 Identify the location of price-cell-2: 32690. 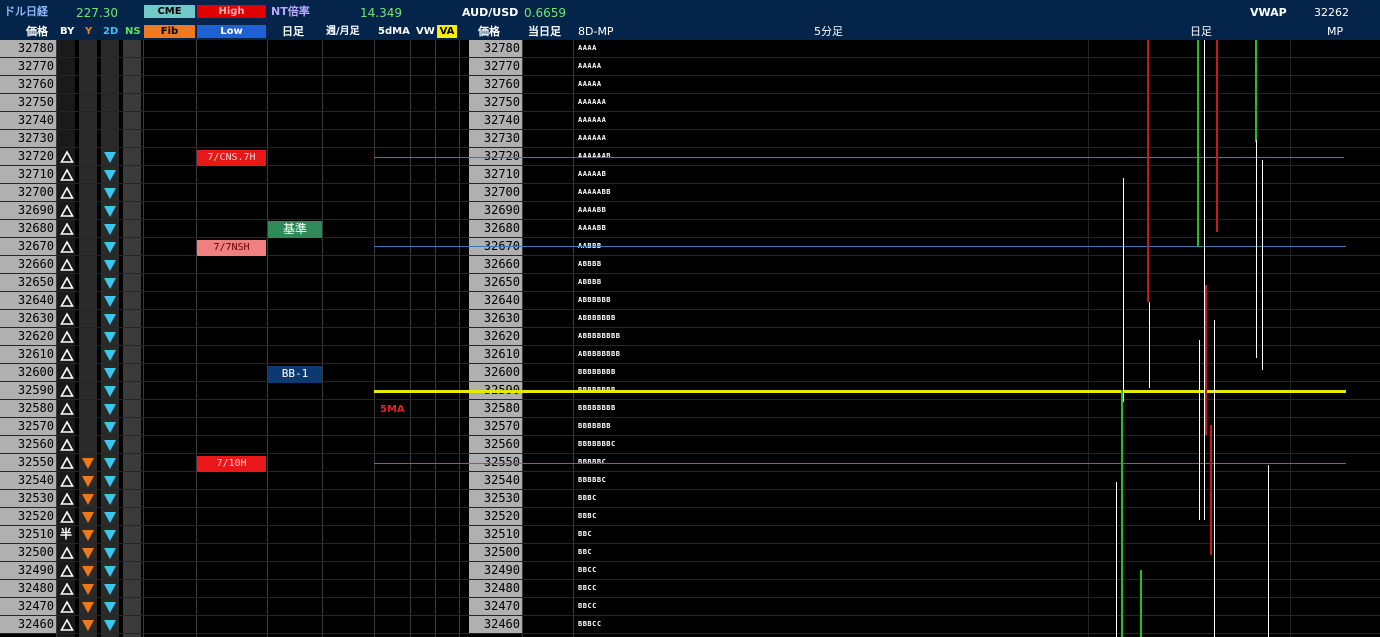
(495, 210).